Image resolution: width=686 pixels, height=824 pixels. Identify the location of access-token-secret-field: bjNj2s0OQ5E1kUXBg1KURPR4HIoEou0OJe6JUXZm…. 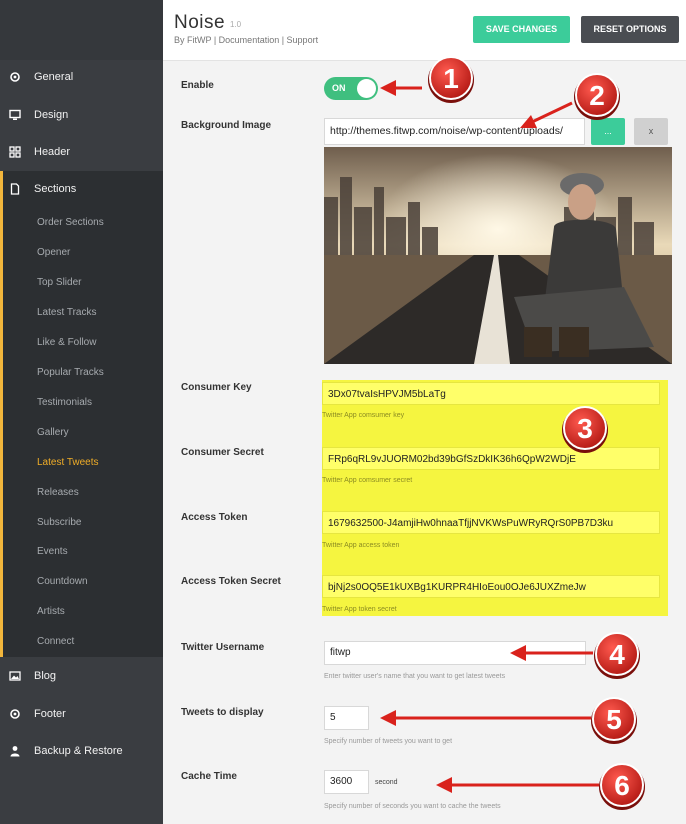
(491, 586).